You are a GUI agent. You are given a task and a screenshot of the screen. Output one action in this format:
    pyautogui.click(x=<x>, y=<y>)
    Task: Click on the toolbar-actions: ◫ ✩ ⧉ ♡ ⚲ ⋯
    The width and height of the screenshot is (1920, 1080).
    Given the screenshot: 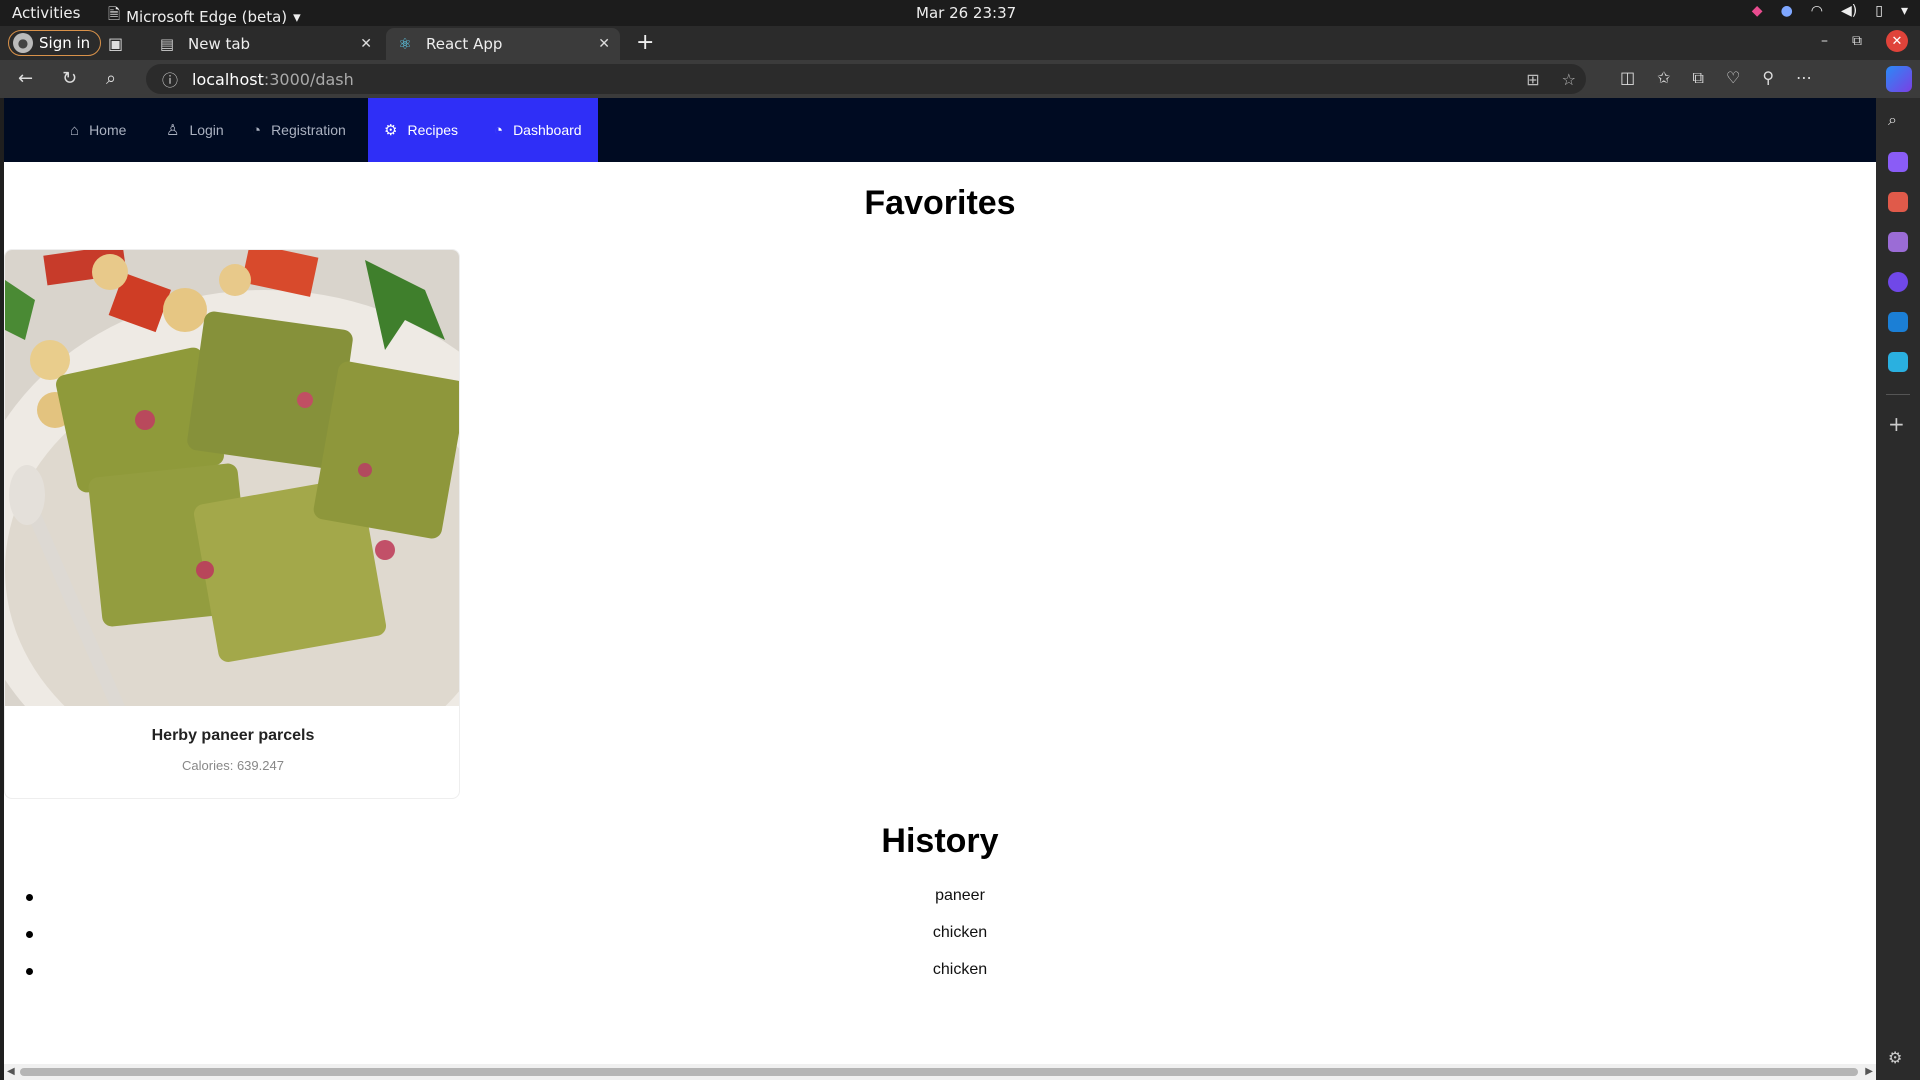 What is the action you would take?
    pyautogui.click(x=1716, y=78)
    